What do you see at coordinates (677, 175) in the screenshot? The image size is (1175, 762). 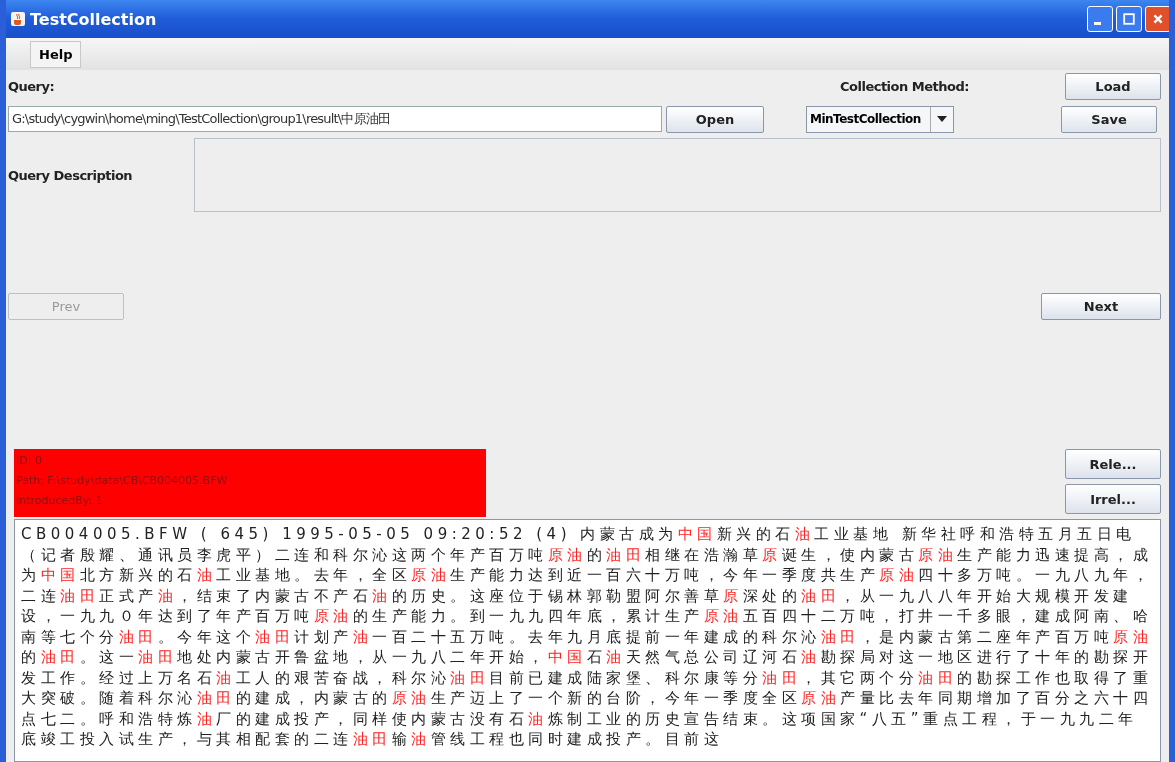 I see `query-description-field` at bounding box center [677, 175].